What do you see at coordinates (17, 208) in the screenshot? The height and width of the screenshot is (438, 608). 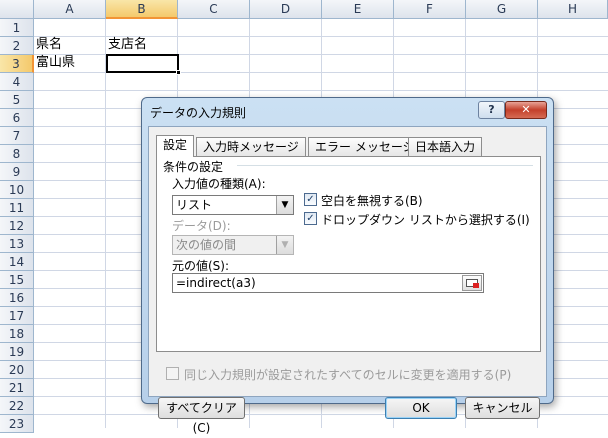 I see `row-header: 11` at bounding box center [17, 208].